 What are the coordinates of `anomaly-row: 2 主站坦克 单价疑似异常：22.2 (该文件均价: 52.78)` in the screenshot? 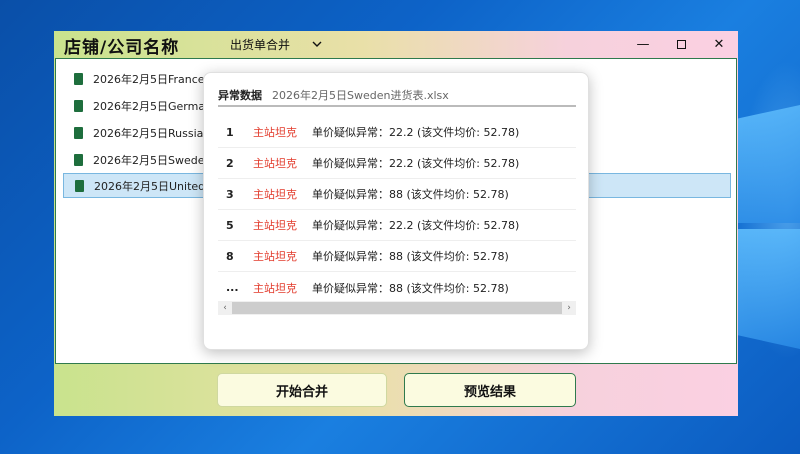 It's located at (397, 163).